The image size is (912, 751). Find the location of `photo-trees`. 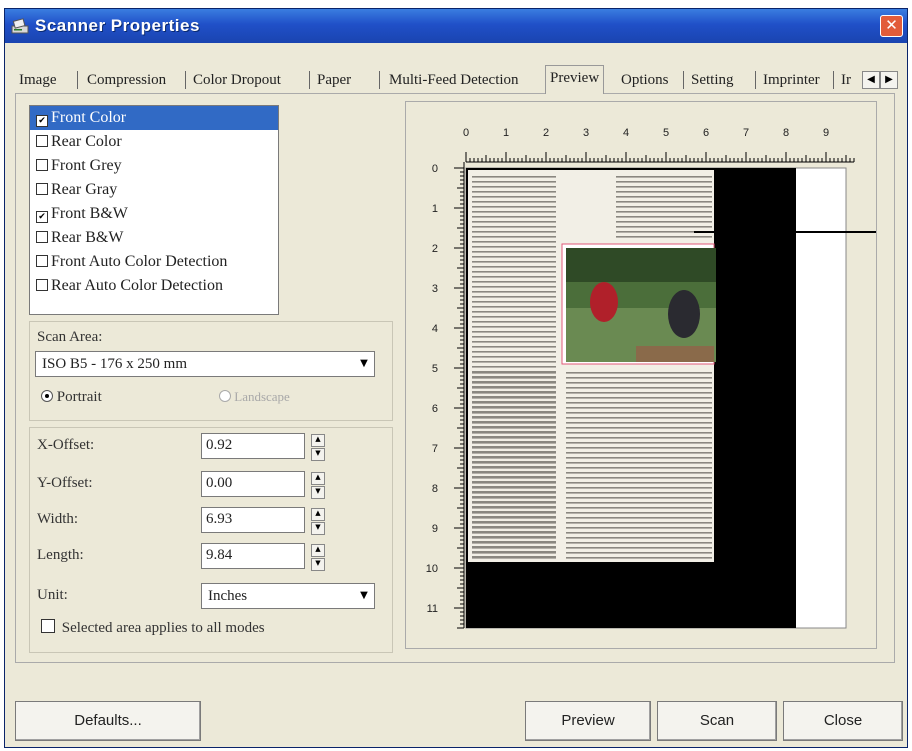

photo-trees is located at coordinates (641, 265).